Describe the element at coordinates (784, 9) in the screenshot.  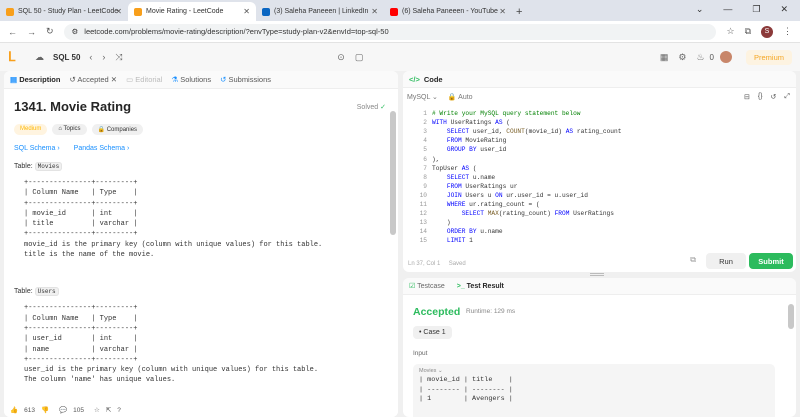
I see `close-window-icon: ✕` at that location.